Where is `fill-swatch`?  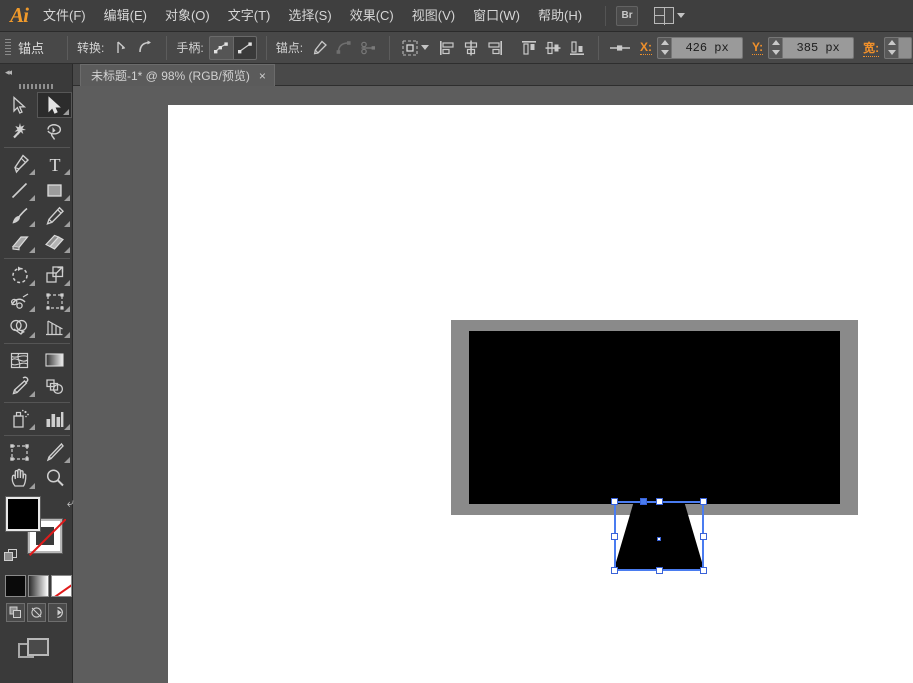 fill-swatch is located at coordinates (23, 514).